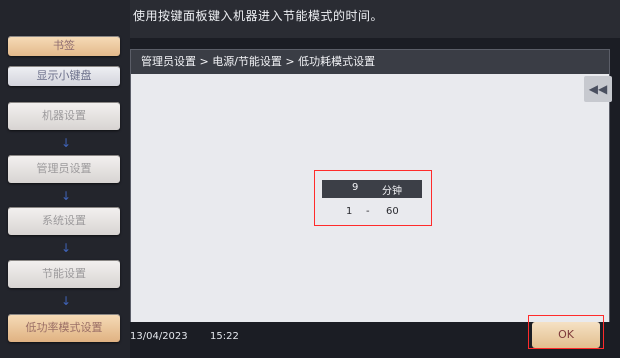  I want to click on status-time: 15:22, so click(224, 336).